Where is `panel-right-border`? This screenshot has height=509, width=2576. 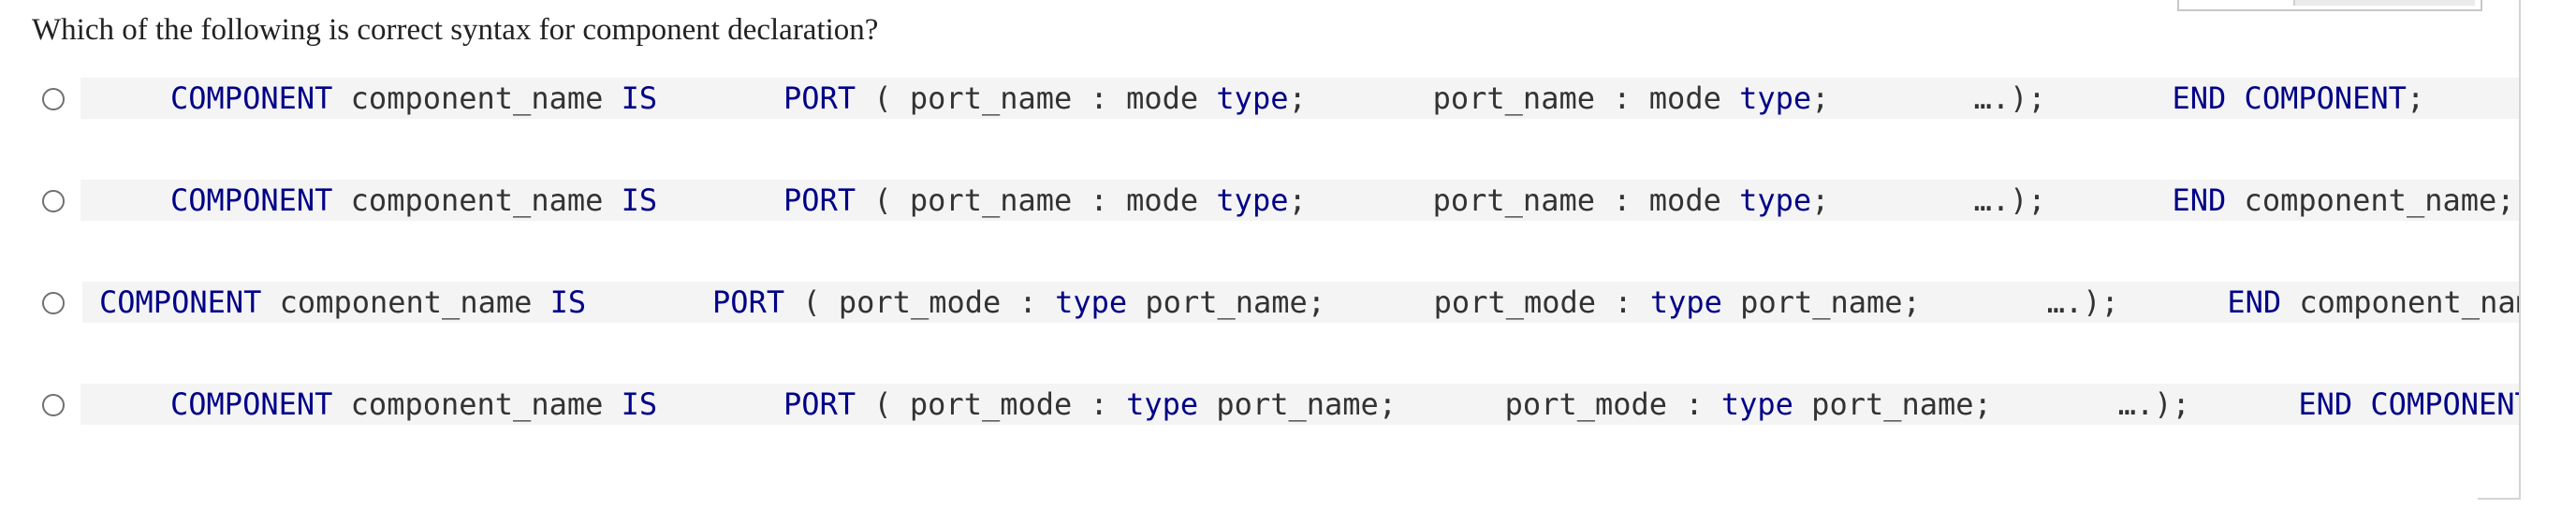 panel-right-border is located at coordinates (2520, 250).